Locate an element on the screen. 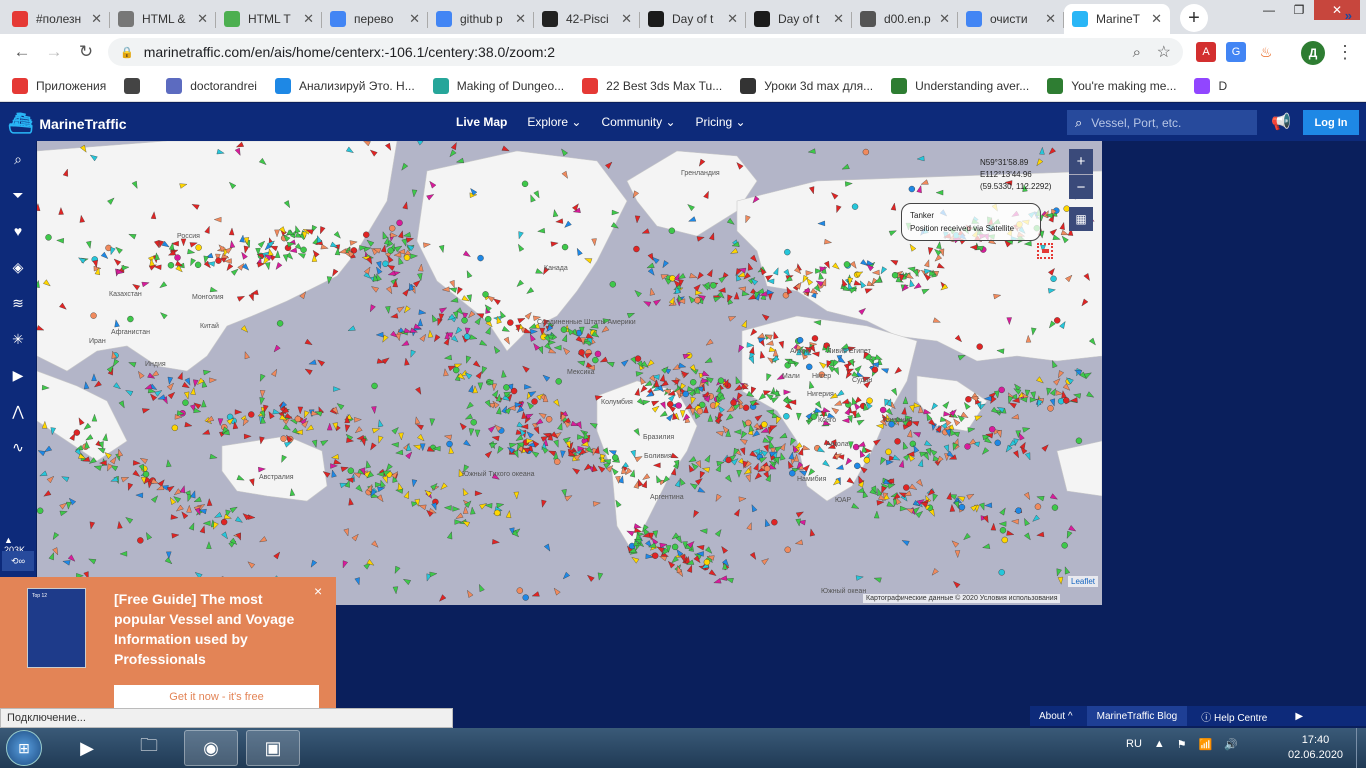 This screenshot has width=1366, height=768. promo-cta-button: Get it now - it's free is located at coordinates (216, 696).